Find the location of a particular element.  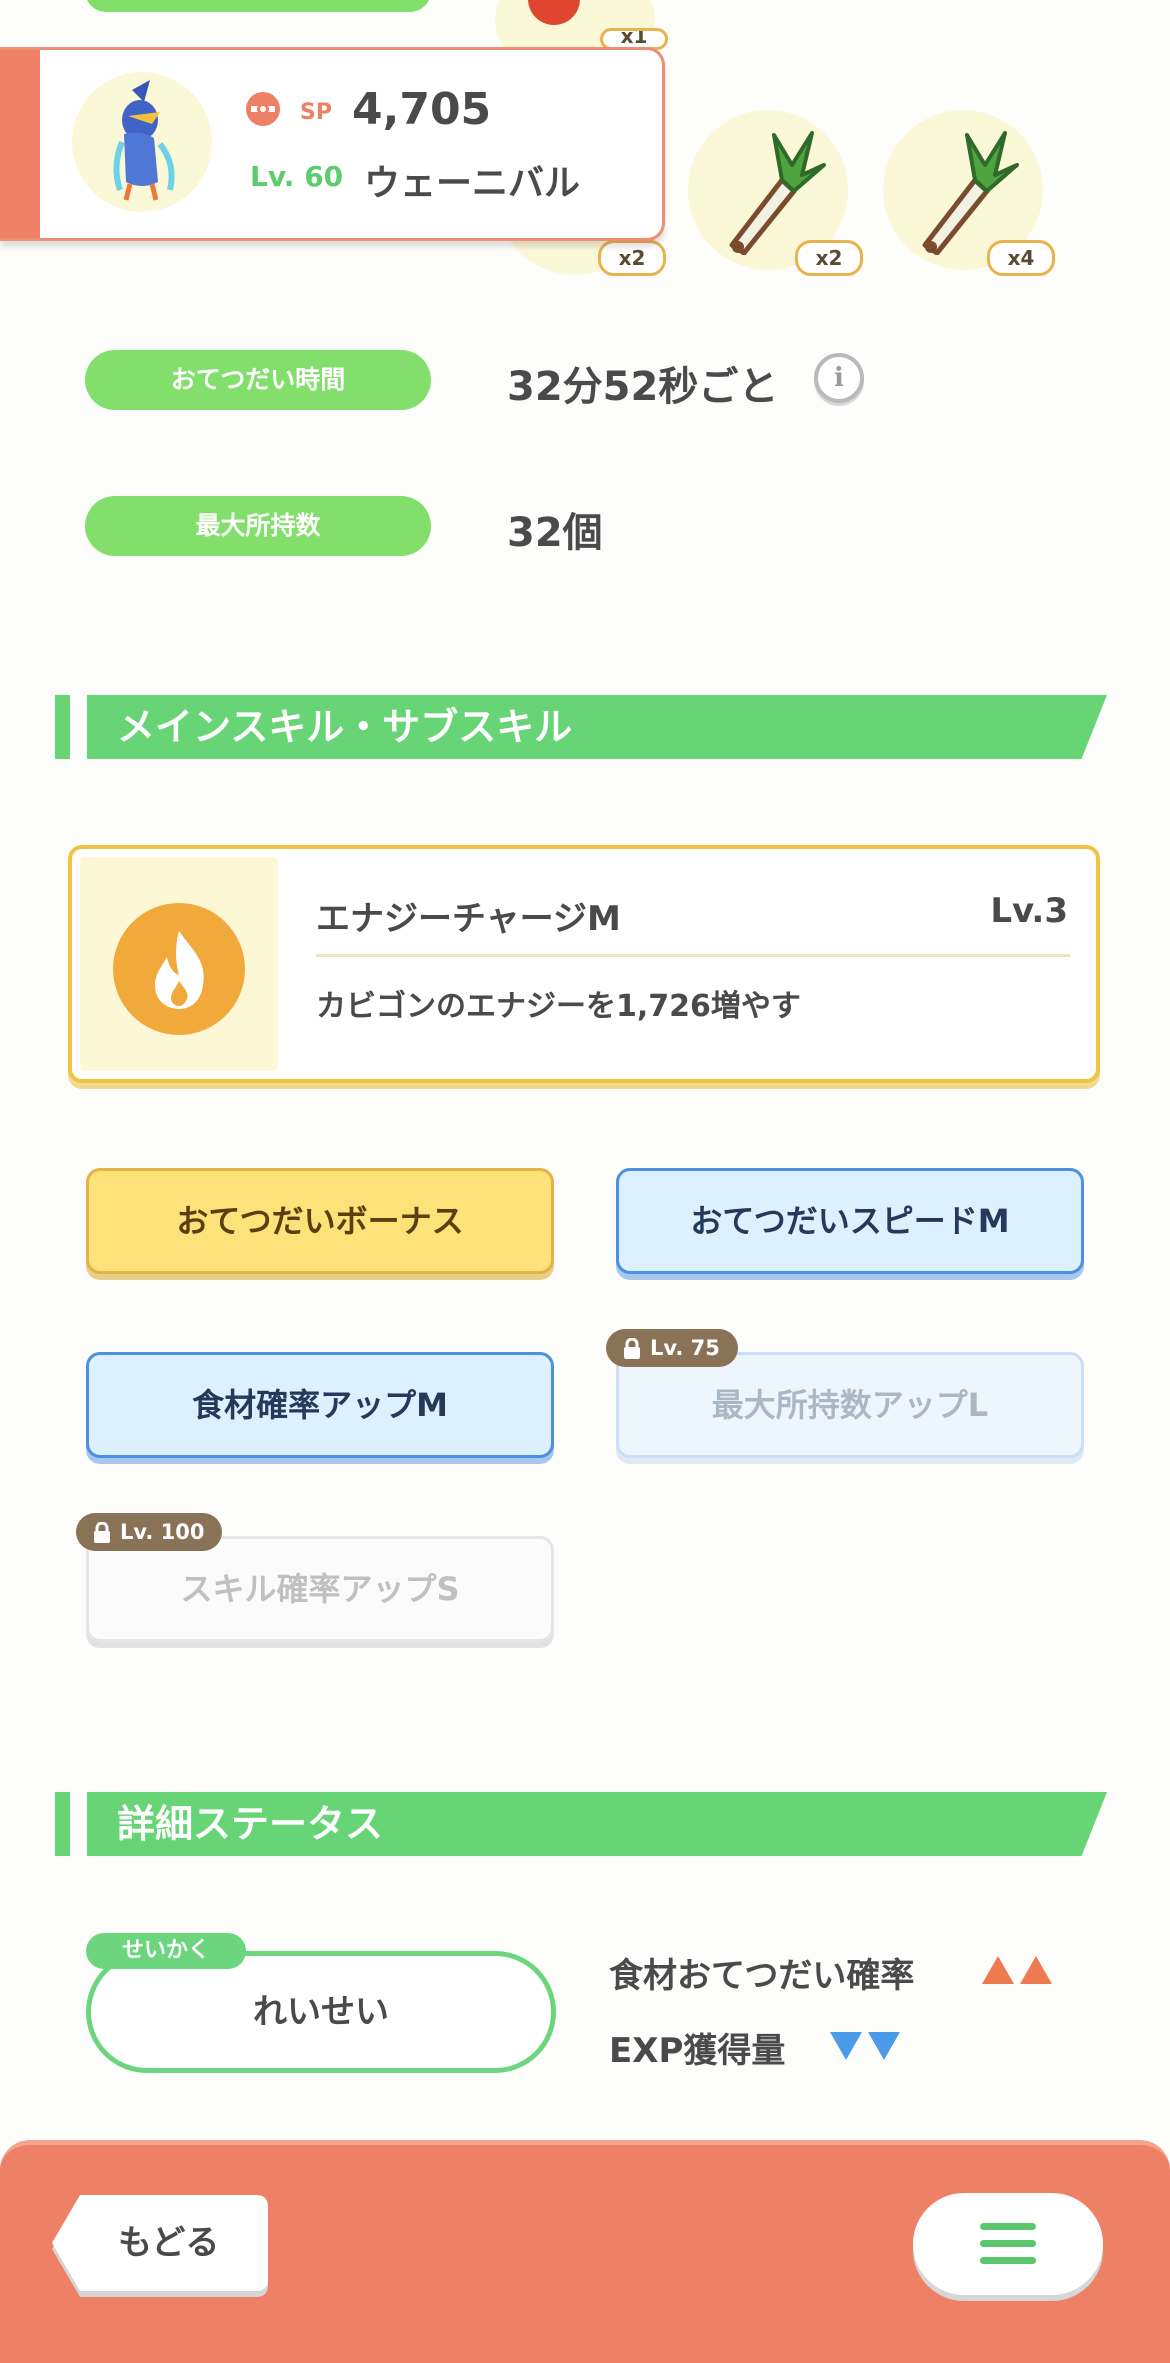

nature-tag: せいかく is located at coordinates (166, 1951).